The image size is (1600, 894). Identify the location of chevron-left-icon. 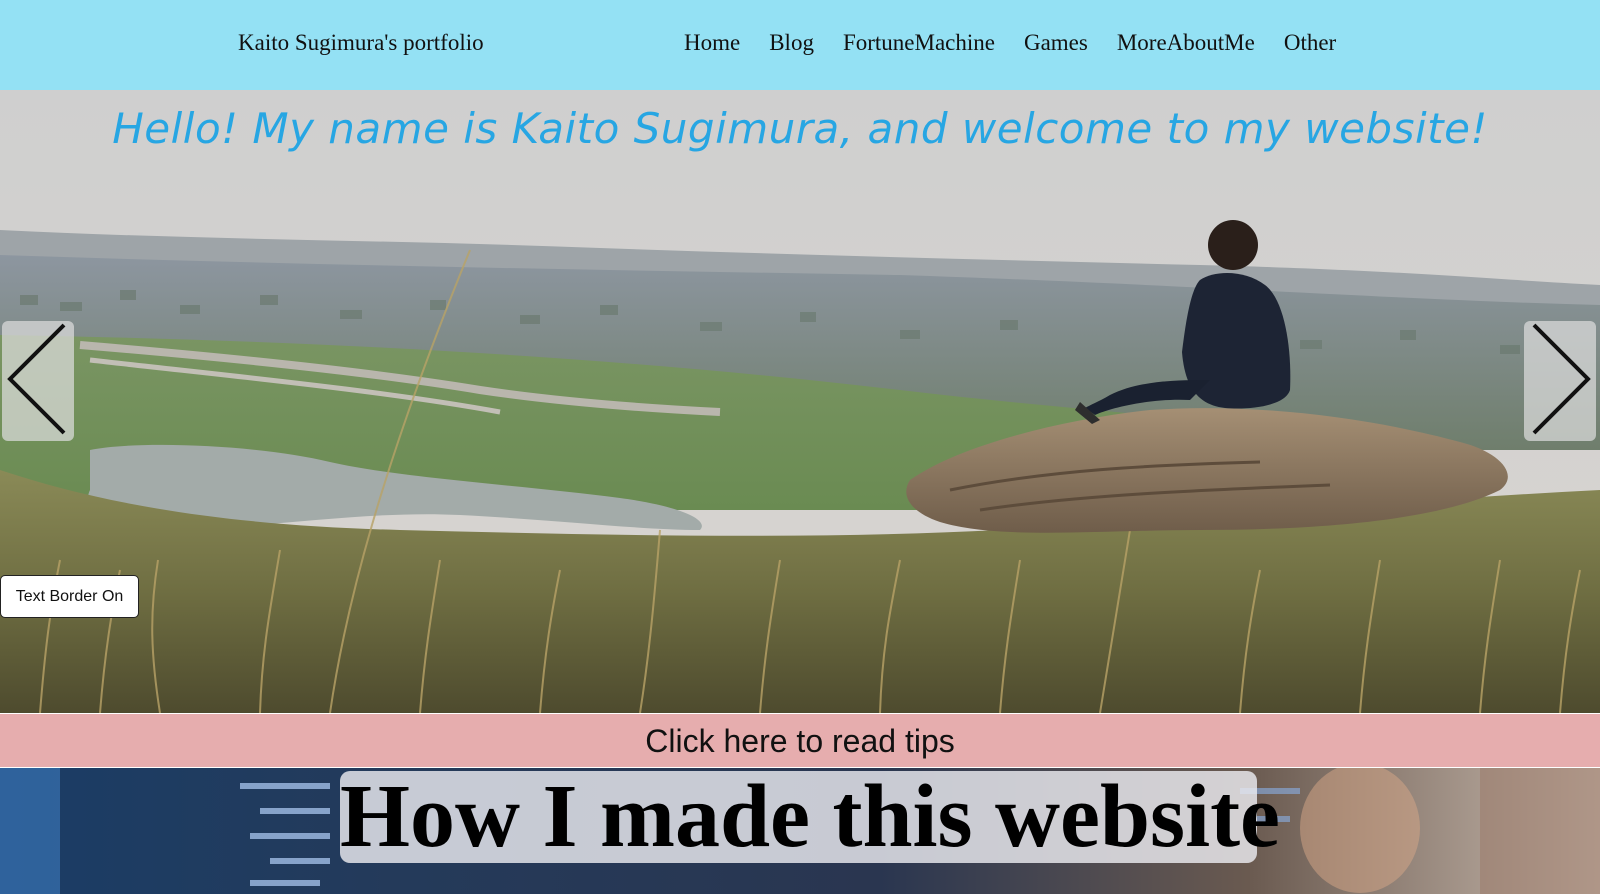
(36, 379).